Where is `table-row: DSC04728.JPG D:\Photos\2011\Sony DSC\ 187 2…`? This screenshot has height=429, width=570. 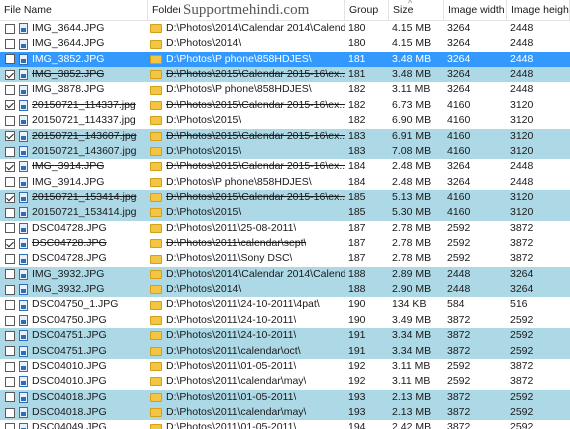
table-row: DSC04728.JPG D:\Photos\2011\Sony DSC\ 187 2… is located at coordinates (285, 258).